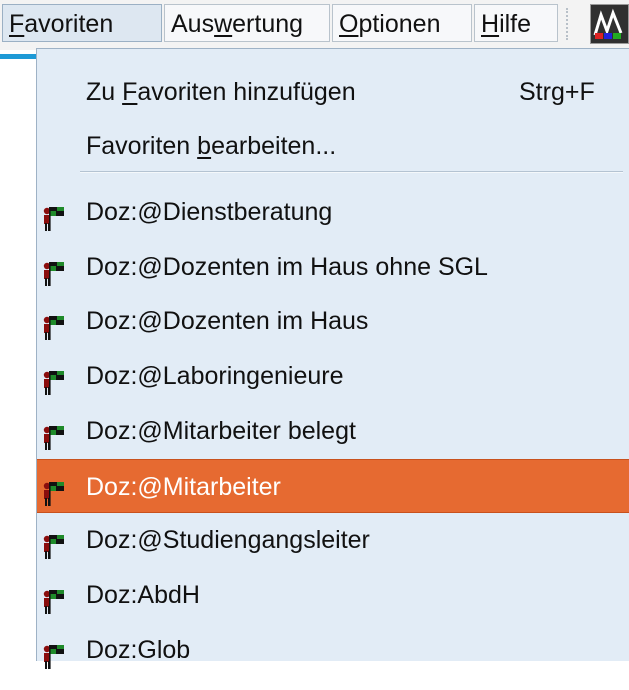 The image size is (629, 690). I want to click on menu-item-favorite: Doz:@Studiengangsleiter, so click(333, 540).